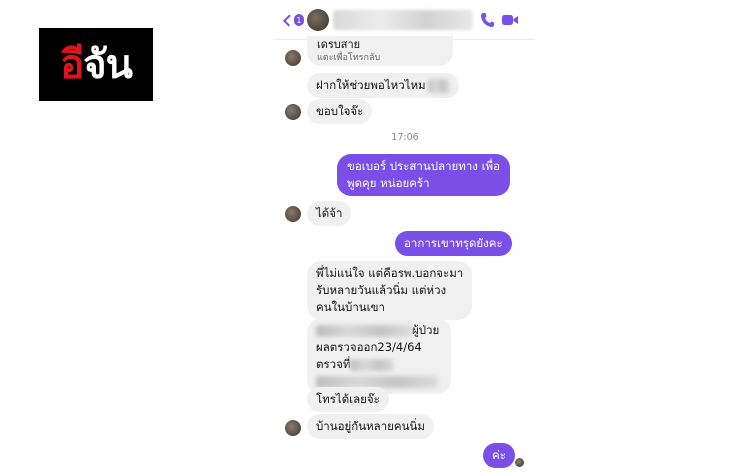  Describe the element at coordinates (333, 364) in the screenshot. I see `message-text: ตรวจที่` at that location.